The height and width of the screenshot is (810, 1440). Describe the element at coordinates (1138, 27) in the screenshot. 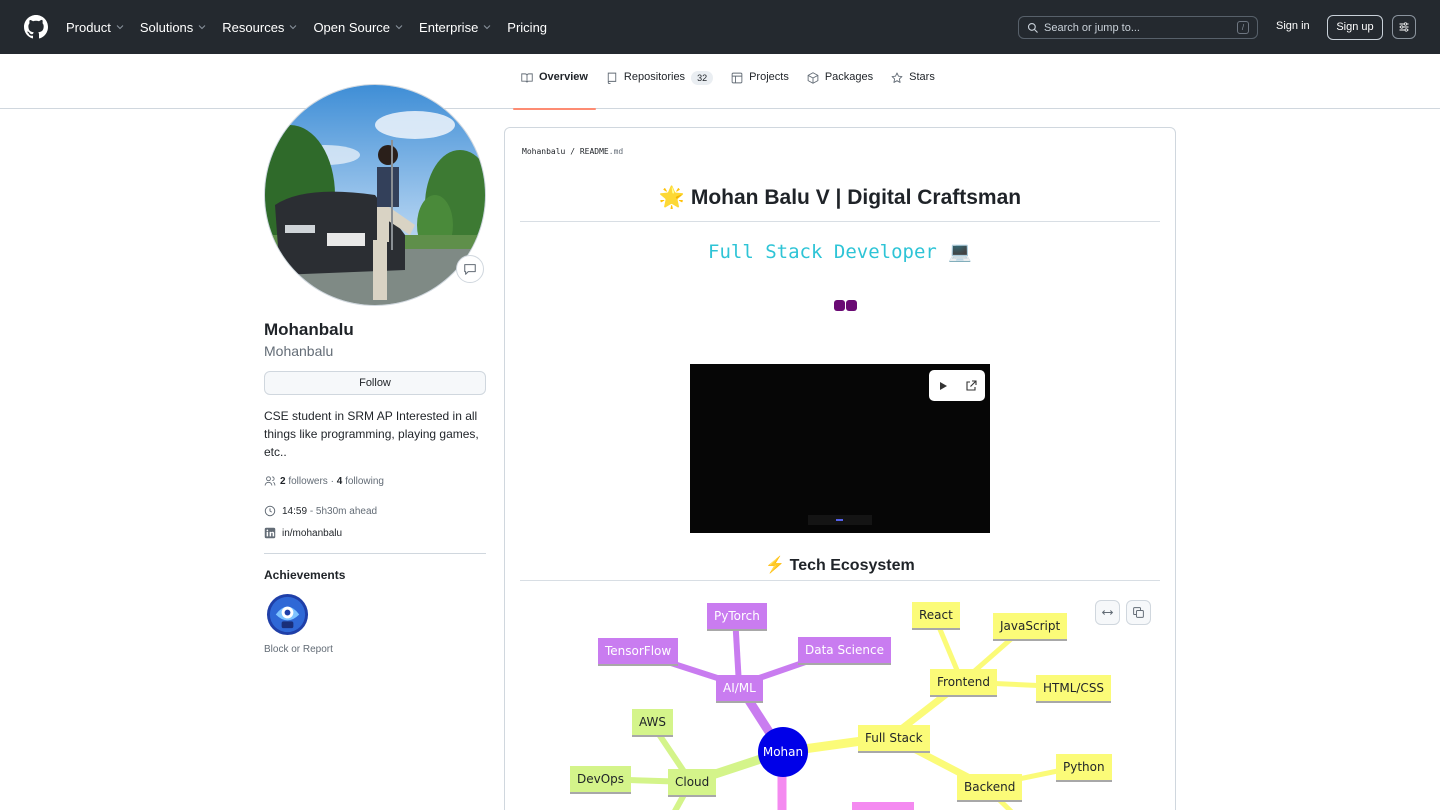

I see `search-input: Search or jump to... /` at that location.